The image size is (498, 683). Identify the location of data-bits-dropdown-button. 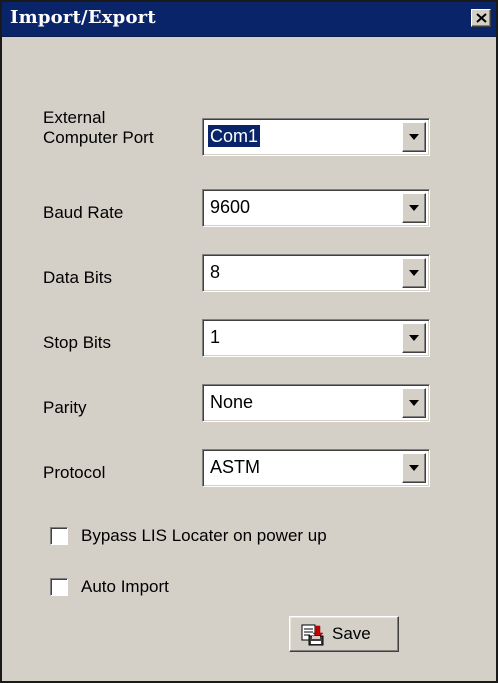
(414, 273).